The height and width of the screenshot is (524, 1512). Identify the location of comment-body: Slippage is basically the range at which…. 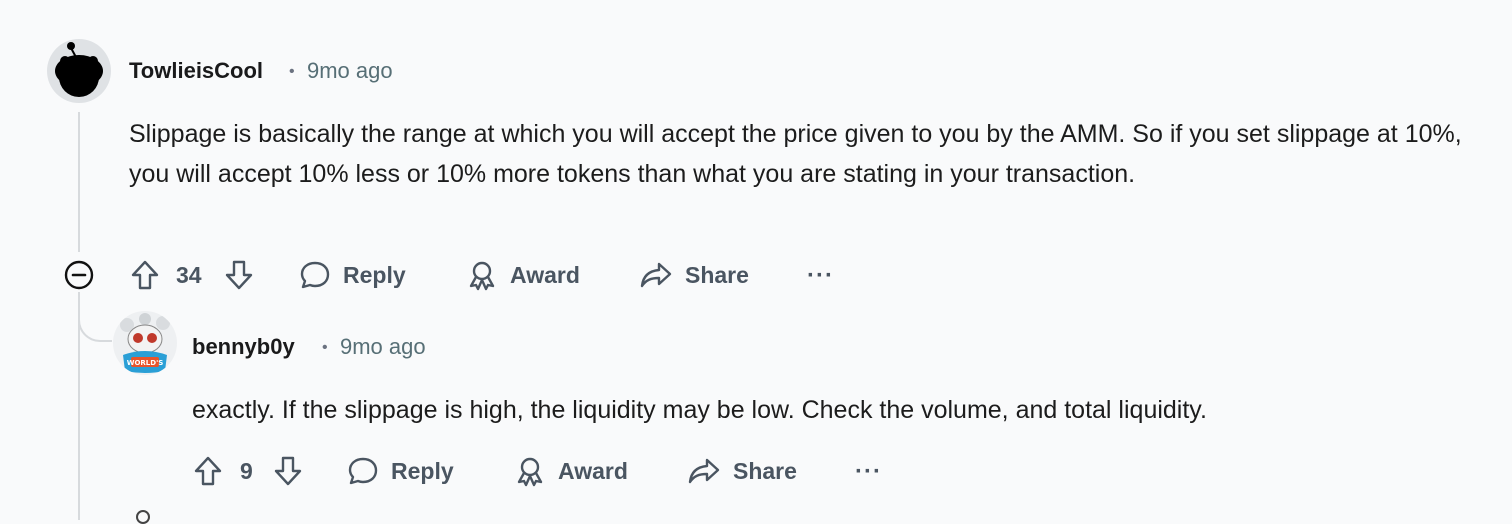
(795, 154).